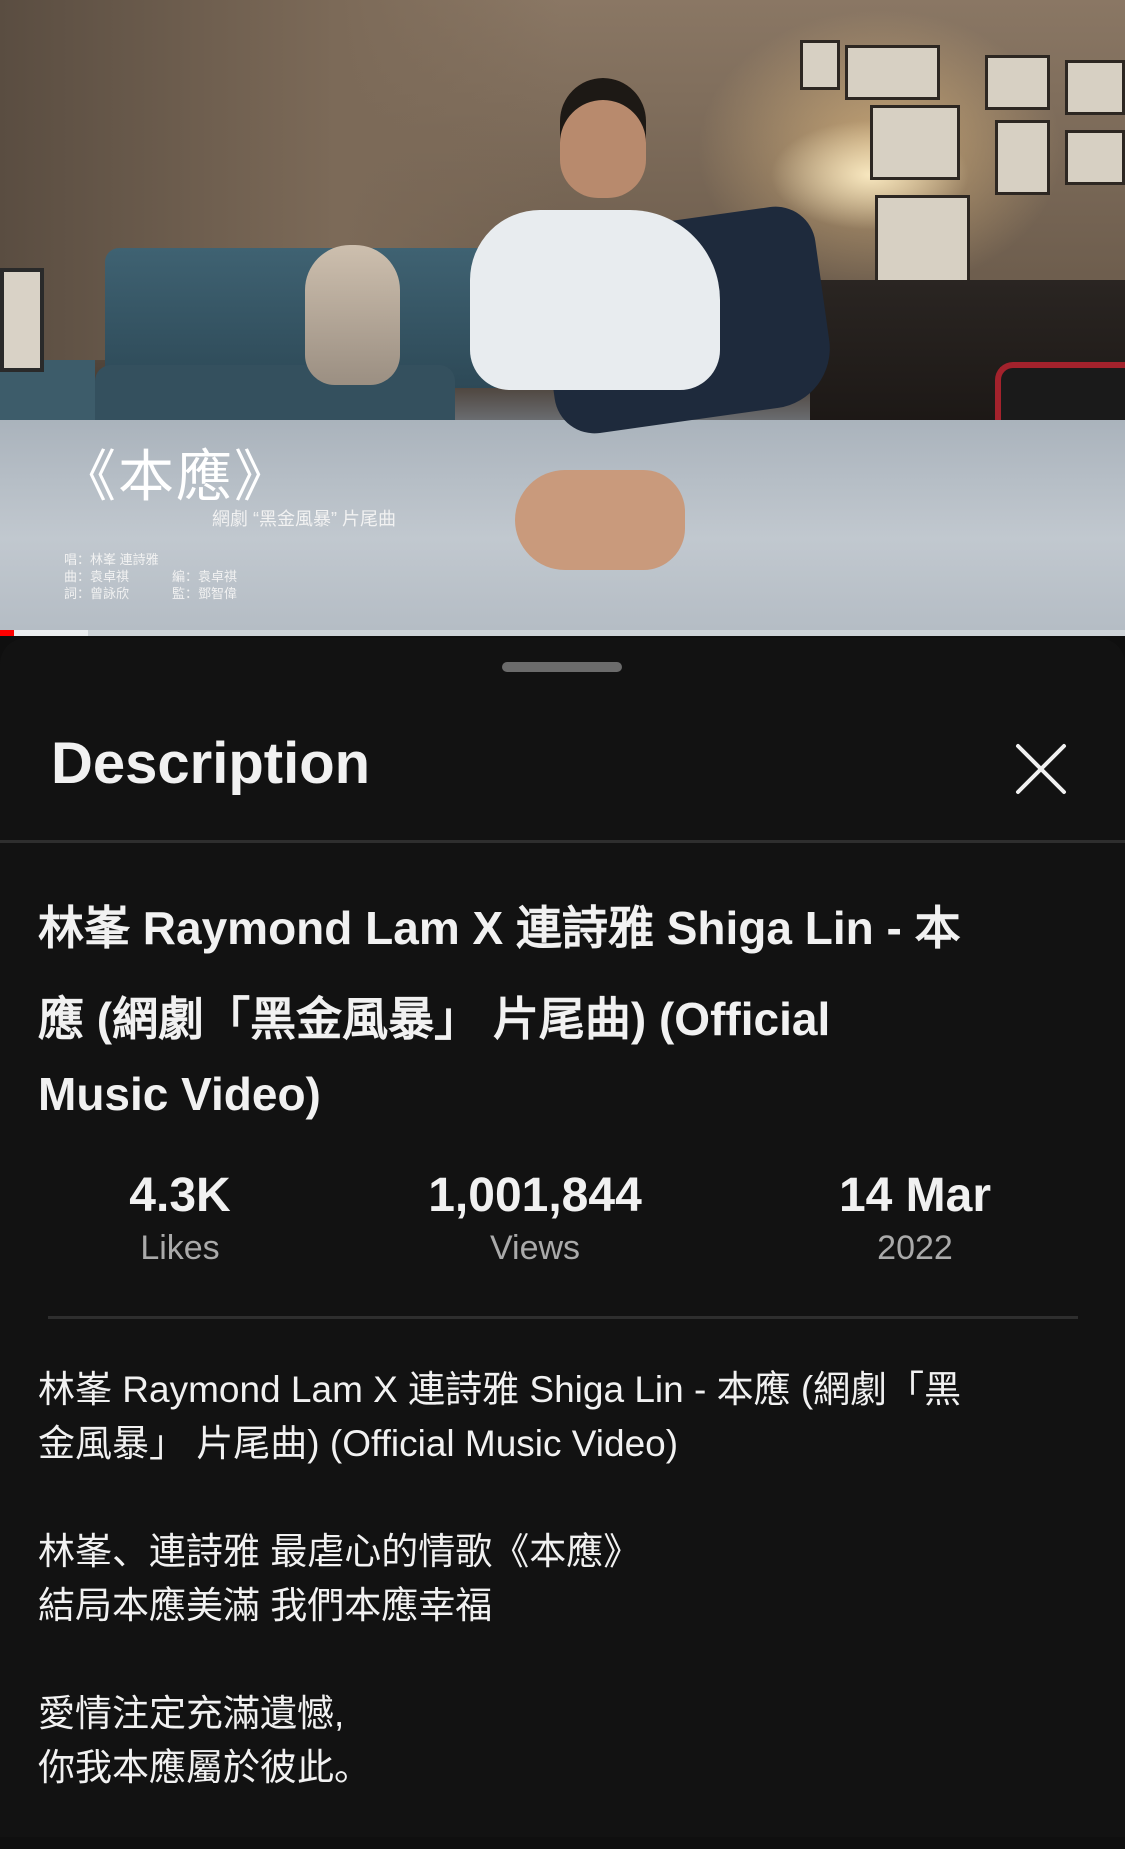 The image size is (1125, 1849). Describe the element at coordinates (7, 633) in the screenshot. I see `video-progress-played` at that location.